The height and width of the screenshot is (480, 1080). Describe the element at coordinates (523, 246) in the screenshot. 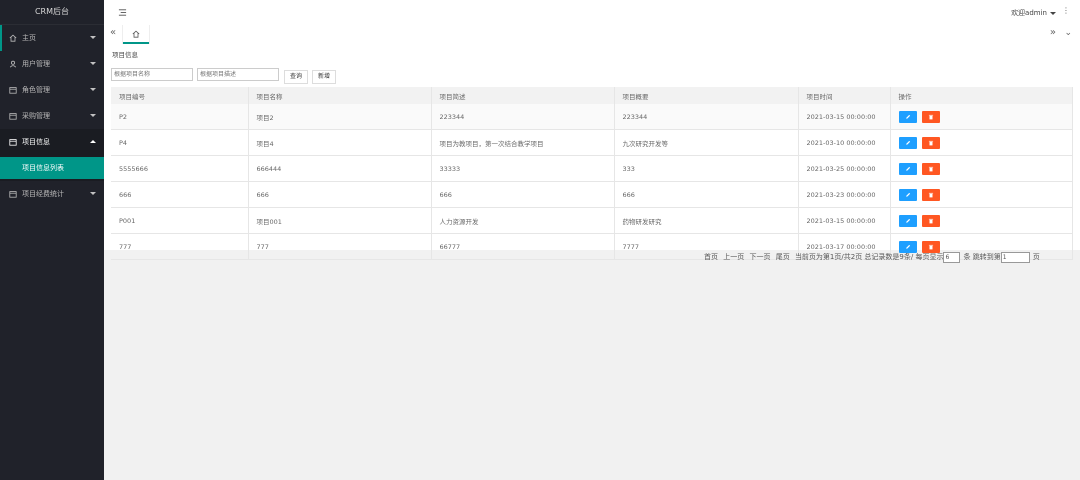

I see `cell-brief: 66777` at that location.